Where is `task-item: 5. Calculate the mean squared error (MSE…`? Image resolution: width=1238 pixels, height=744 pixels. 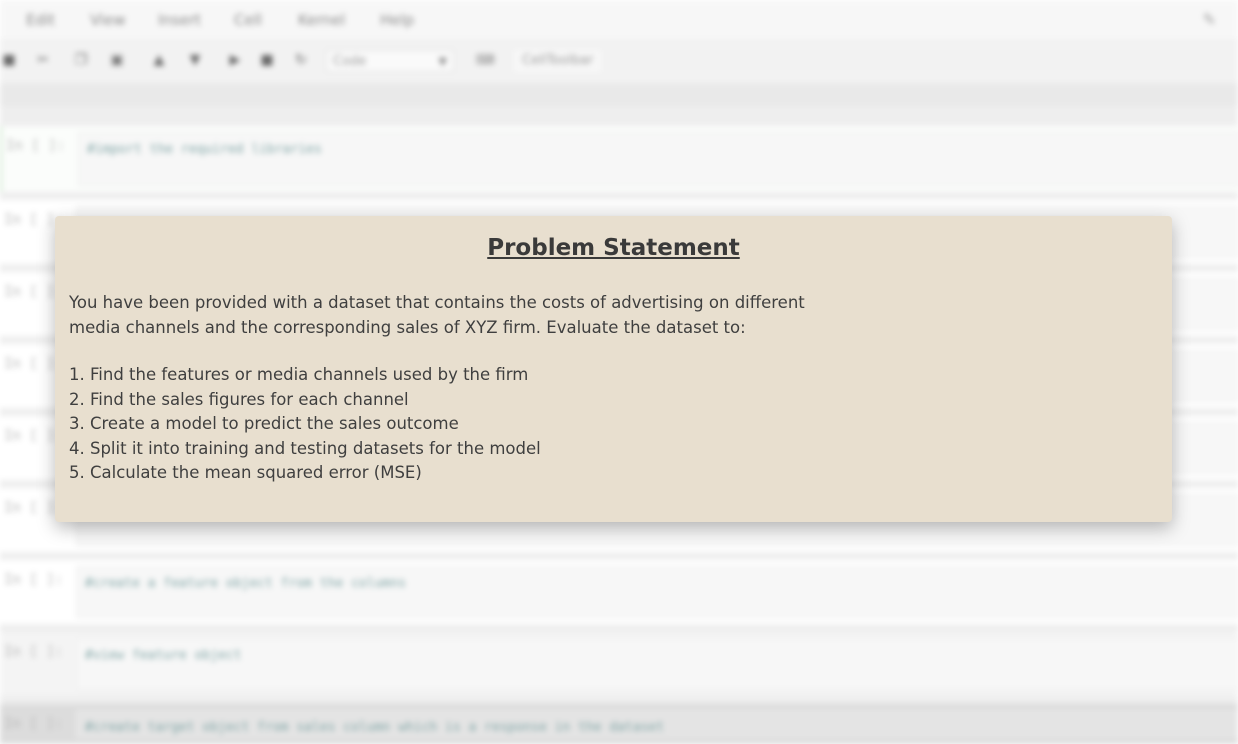 task-item: 5. Calculate the mean squared error (MSE… is located at coordinates (245, 472).